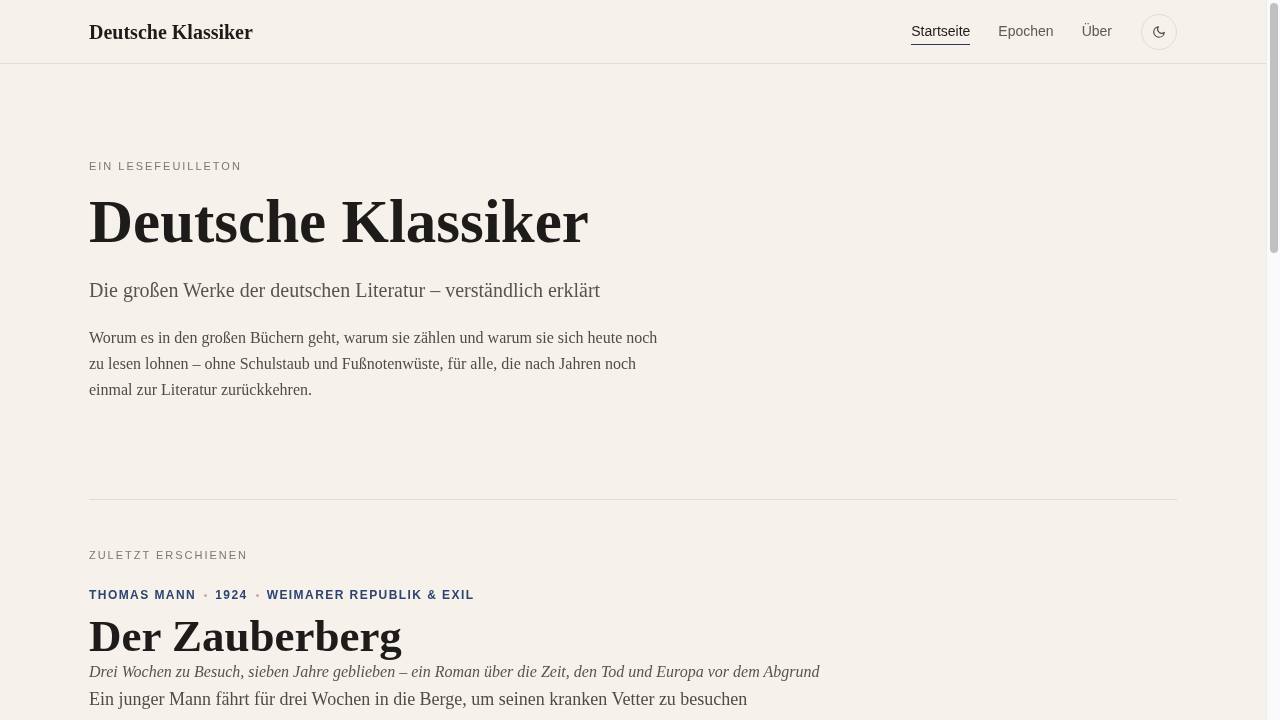  What do you see at coordinates (345, 291) in the screenshot?
I see `page-subtitle: Die großen Werke der deutschen Literatur – verständlich erklärt` at bounding box center [345, 291].